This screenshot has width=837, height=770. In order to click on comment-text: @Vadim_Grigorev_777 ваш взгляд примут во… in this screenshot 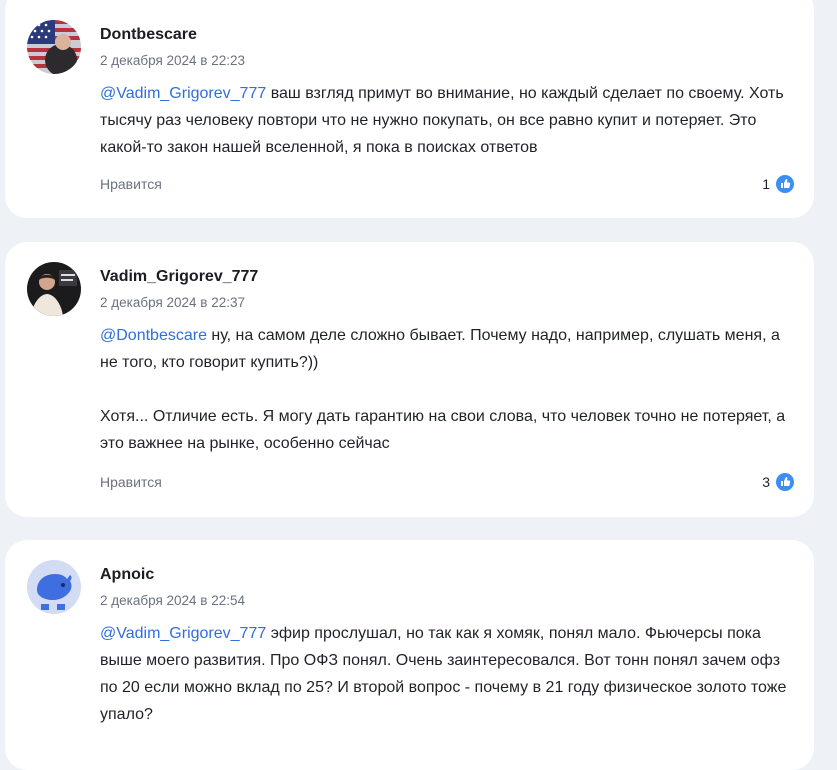, I will do `click(445, 120)`.